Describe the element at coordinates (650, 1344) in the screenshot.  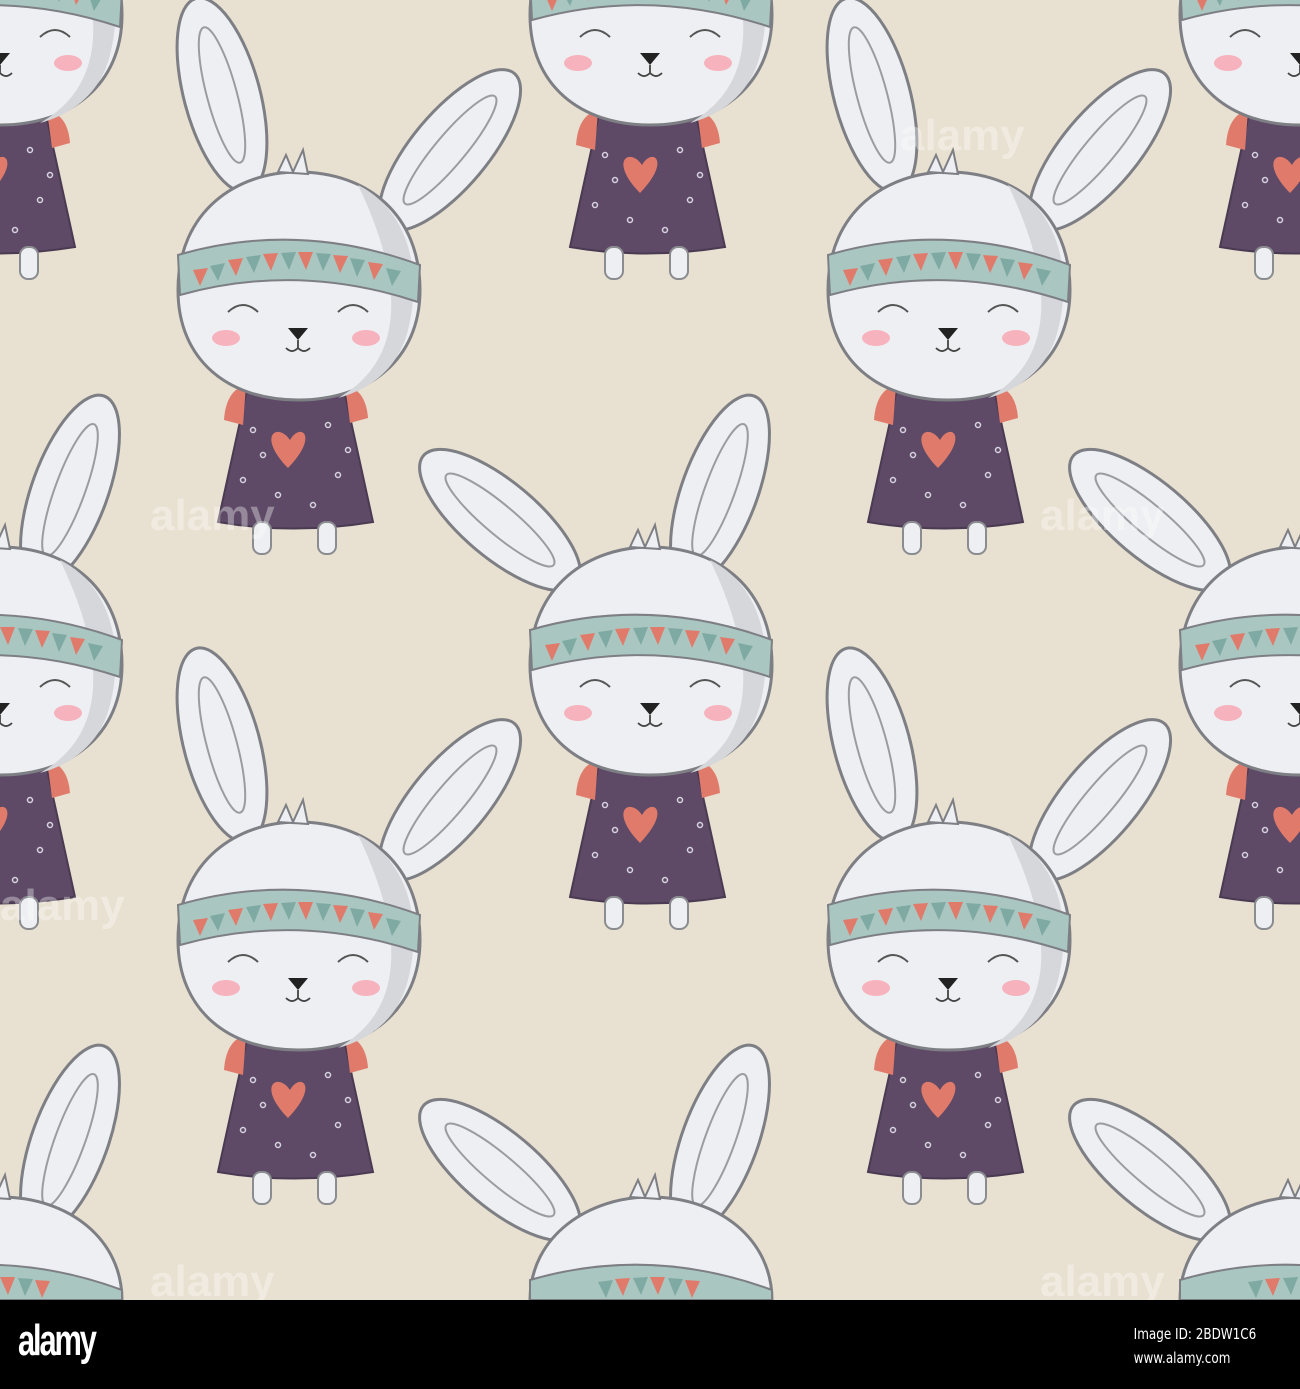
I see `footer-bar: alamy Image ID: 2BDW1C6 www.alamy.com` at that location.